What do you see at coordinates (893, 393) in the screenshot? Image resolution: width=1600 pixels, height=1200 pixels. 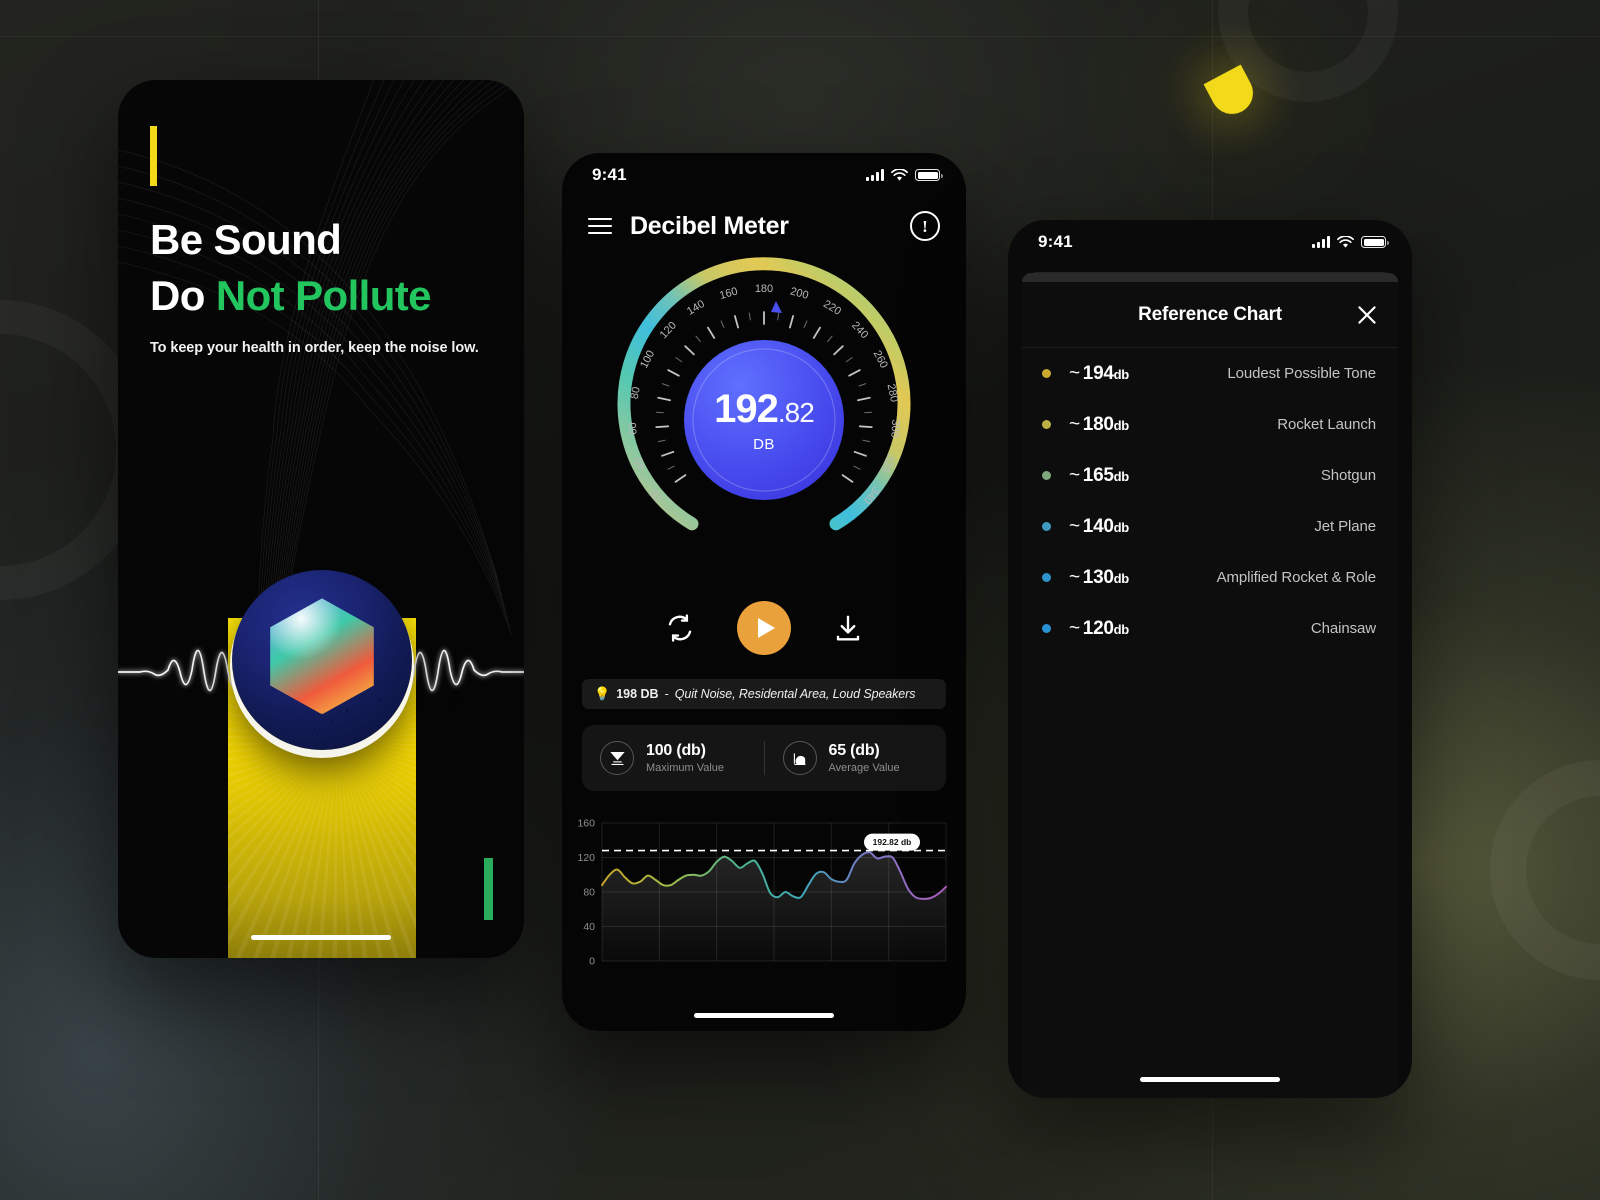 I see `gauge-tick-label: 280` at bounding box center [893, 393].